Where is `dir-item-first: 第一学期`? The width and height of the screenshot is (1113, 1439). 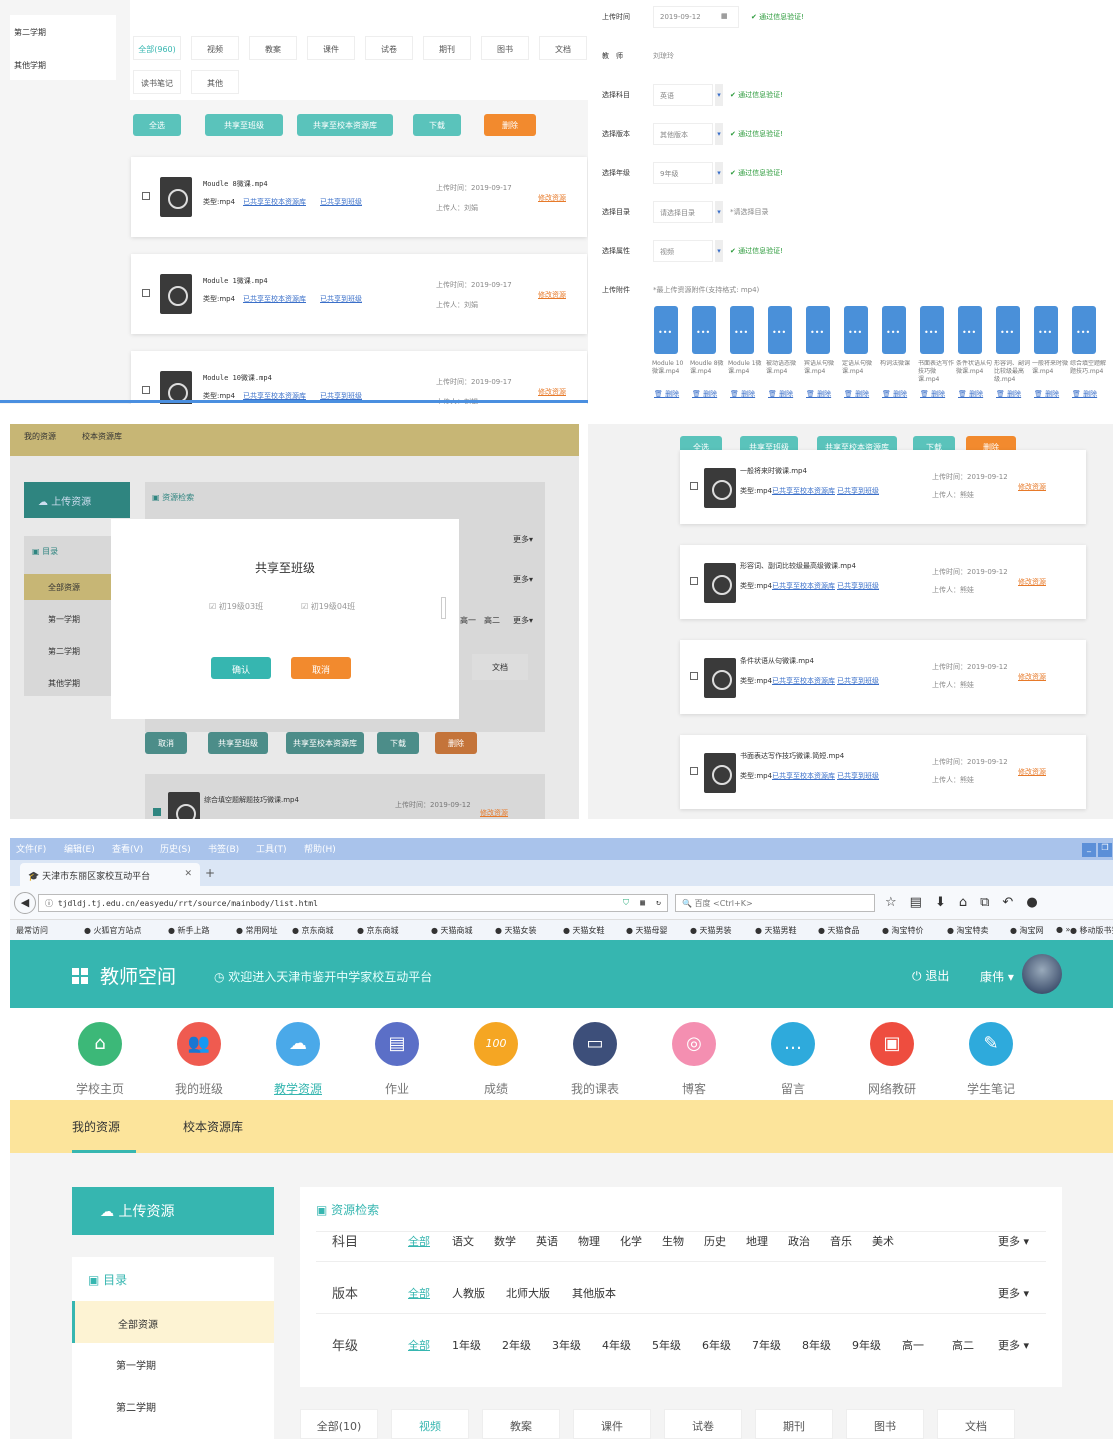
dir-item-first: 第一学期 is located at coordinates (64, 619).